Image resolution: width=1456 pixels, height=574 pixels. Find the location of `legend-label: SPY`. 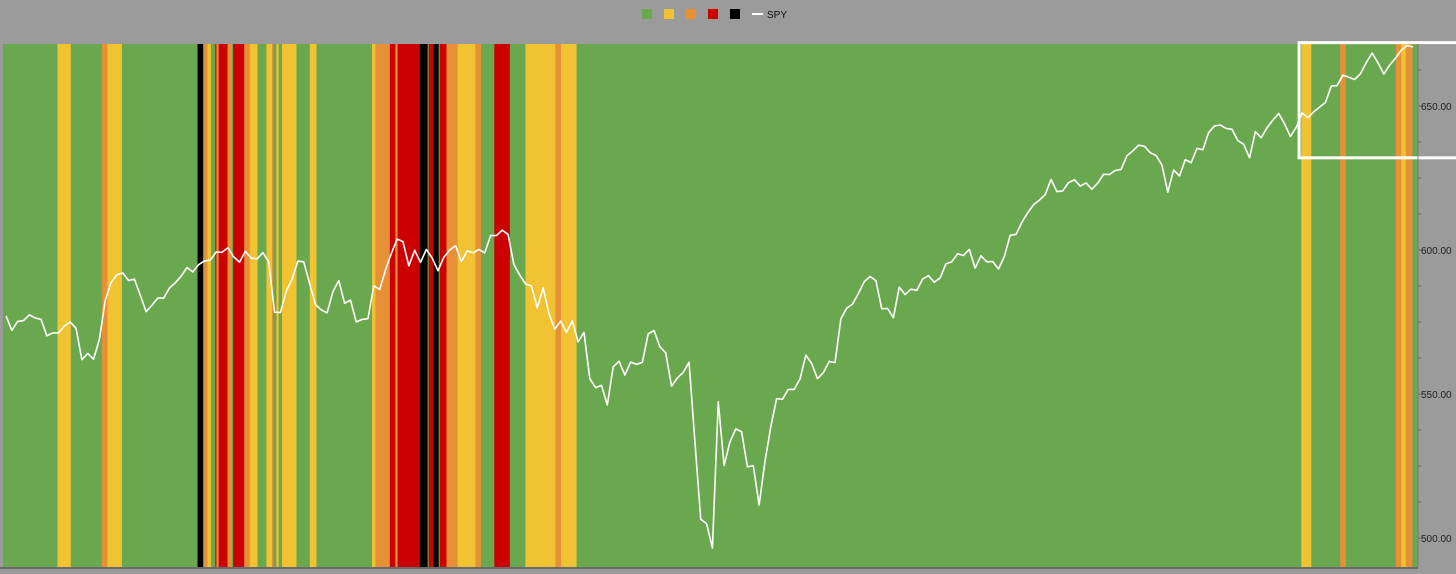

legend-label: SPY is located at coordinates (777, 15).